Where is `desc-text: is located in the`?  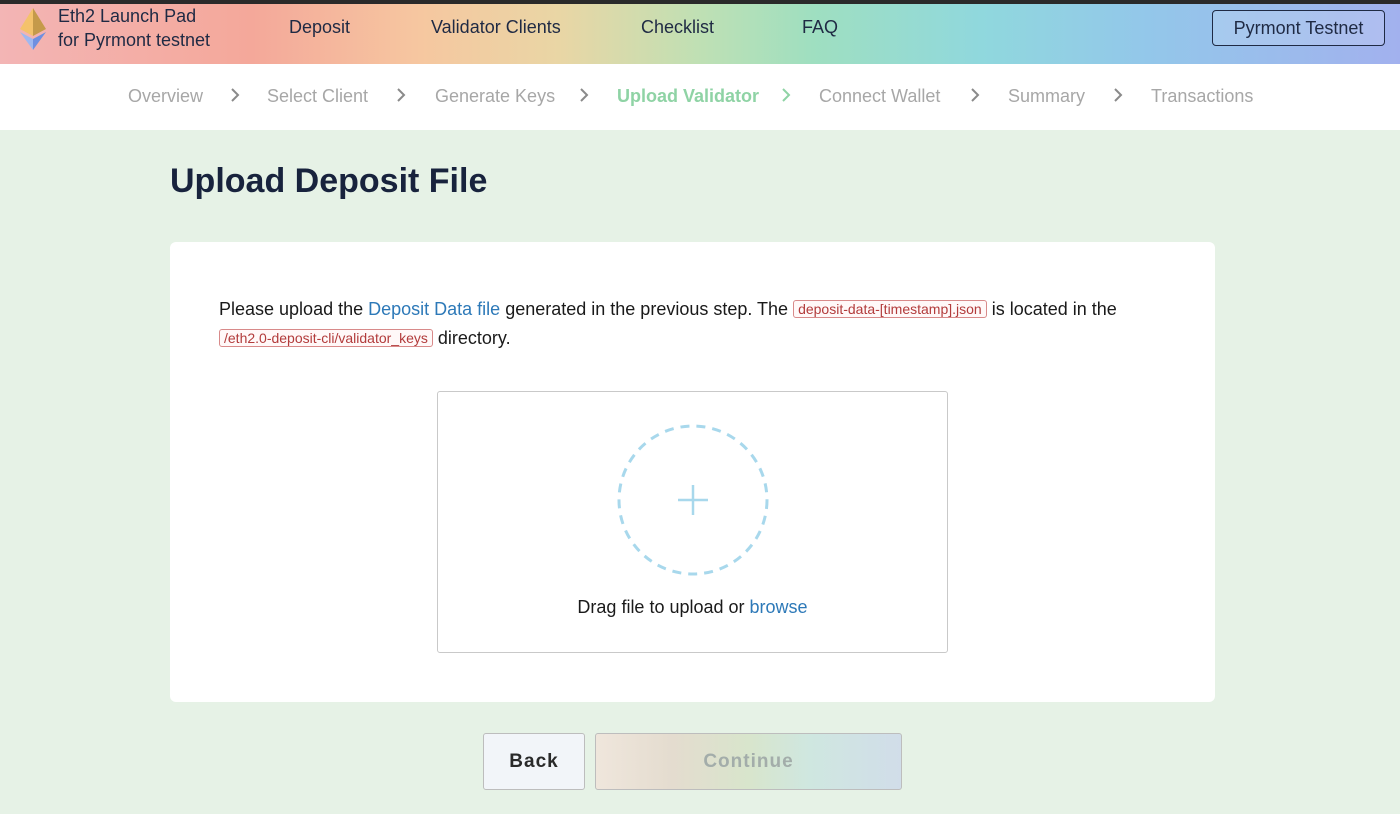 desc-text: is located in the is located at coordinates (1051, 309).